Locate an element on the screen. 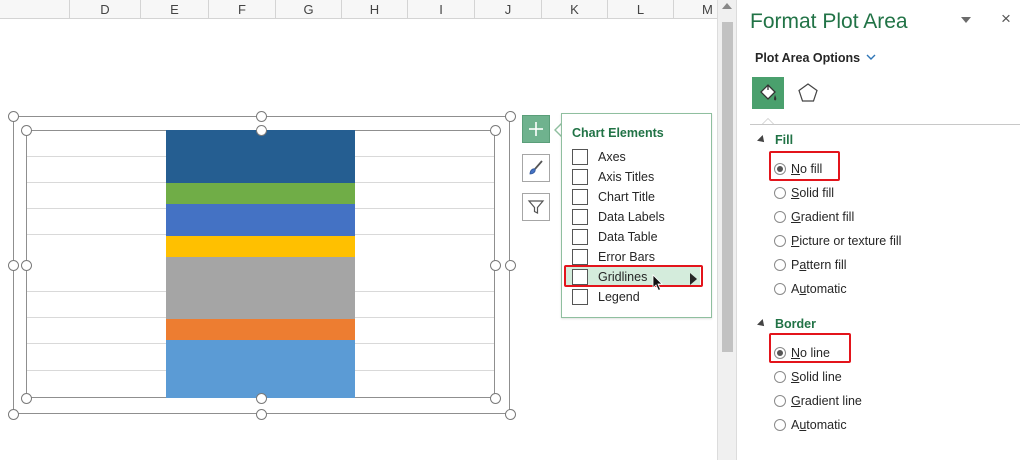 The height and width of the screenshot is (460, 1024). chart-element-label: Error Bars is located at coordinates (626, 257).